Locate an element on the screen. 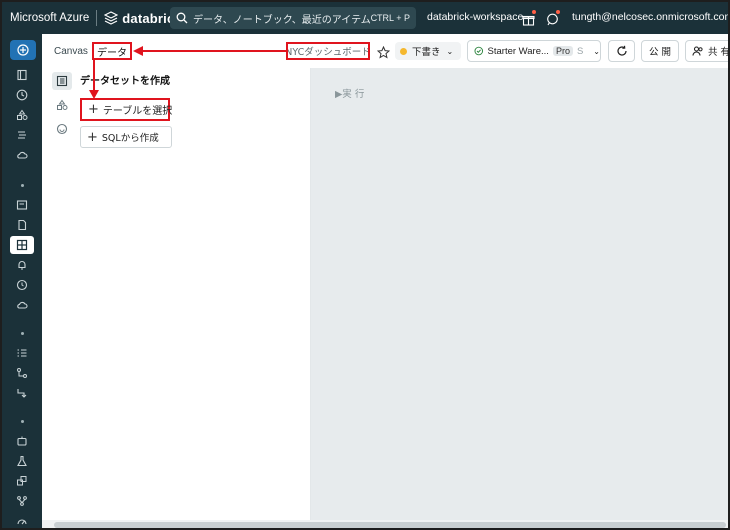 This screenshot has height=530, width=730. nav-serving is located at coordinates (22, 520).